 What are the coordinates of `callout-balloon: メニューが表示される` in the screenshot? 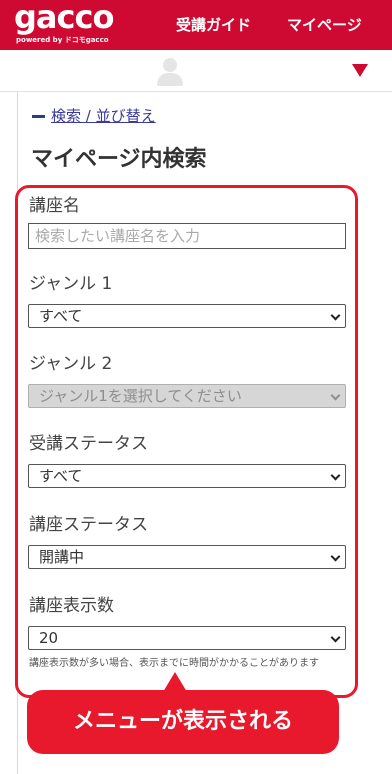 It's located at (183, 722).